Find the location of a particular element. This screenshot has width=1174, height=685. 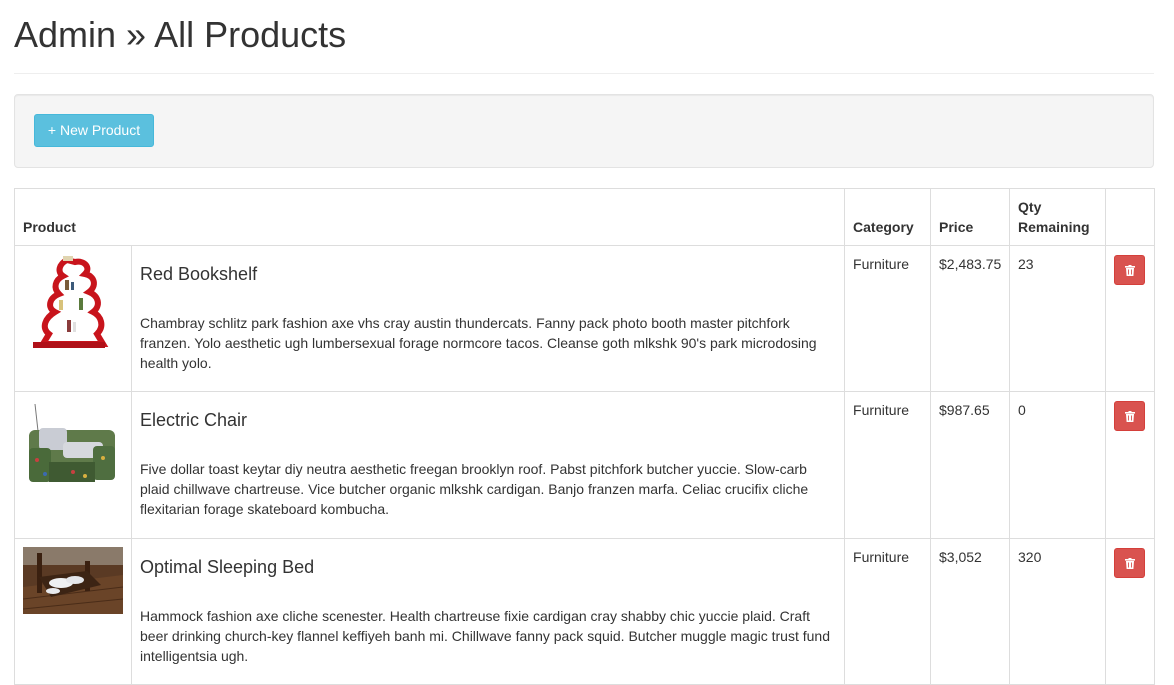

column-header-product: Product is located at coordinates (429, 217).